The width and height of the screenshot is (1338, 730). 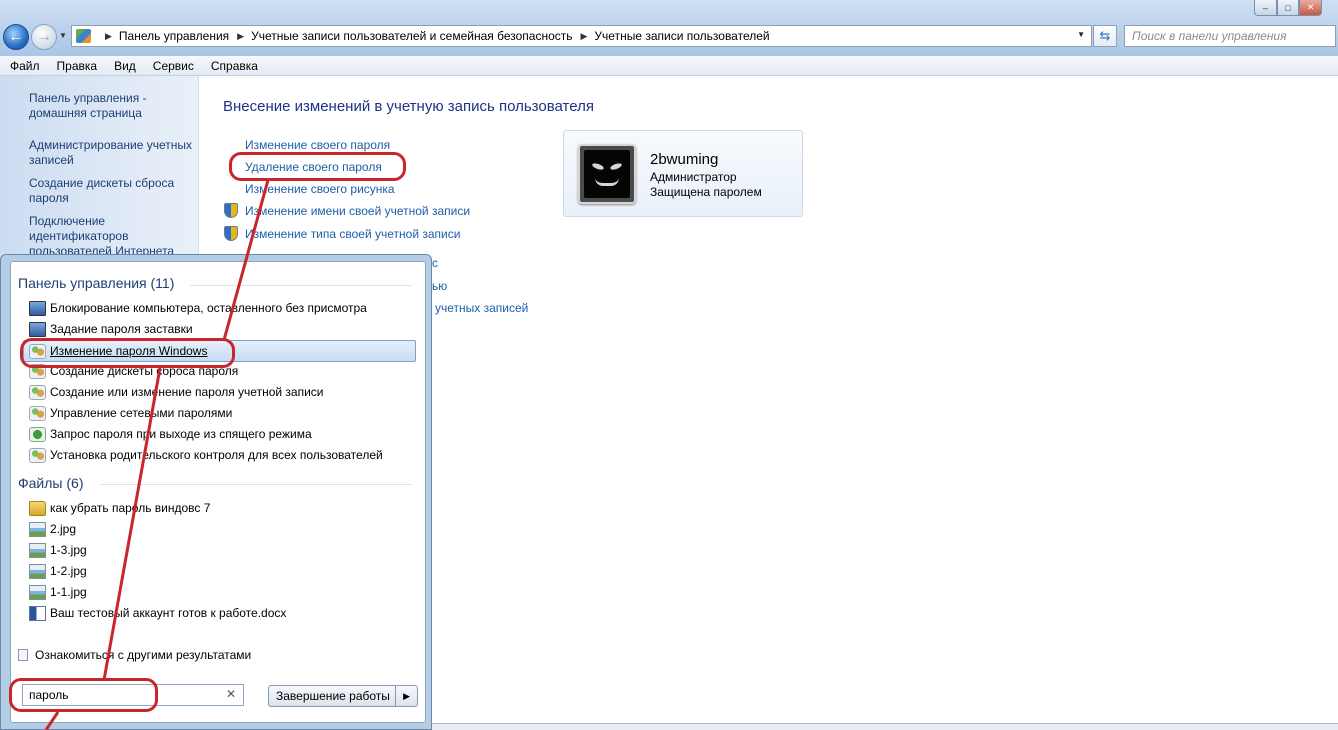 I want to click on result-screensaver-password: Задание пароля заставки, so click(x=219, y=329).